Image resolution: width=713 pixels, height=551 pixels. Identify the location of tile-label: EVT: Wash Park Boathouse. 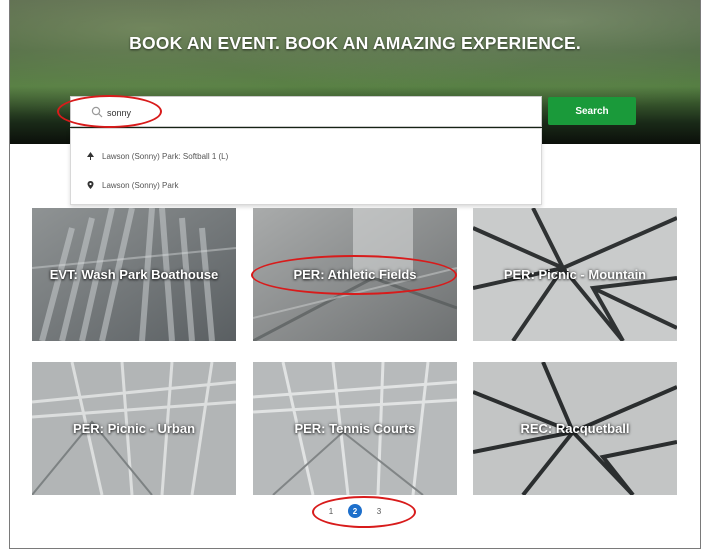
(134, 274).